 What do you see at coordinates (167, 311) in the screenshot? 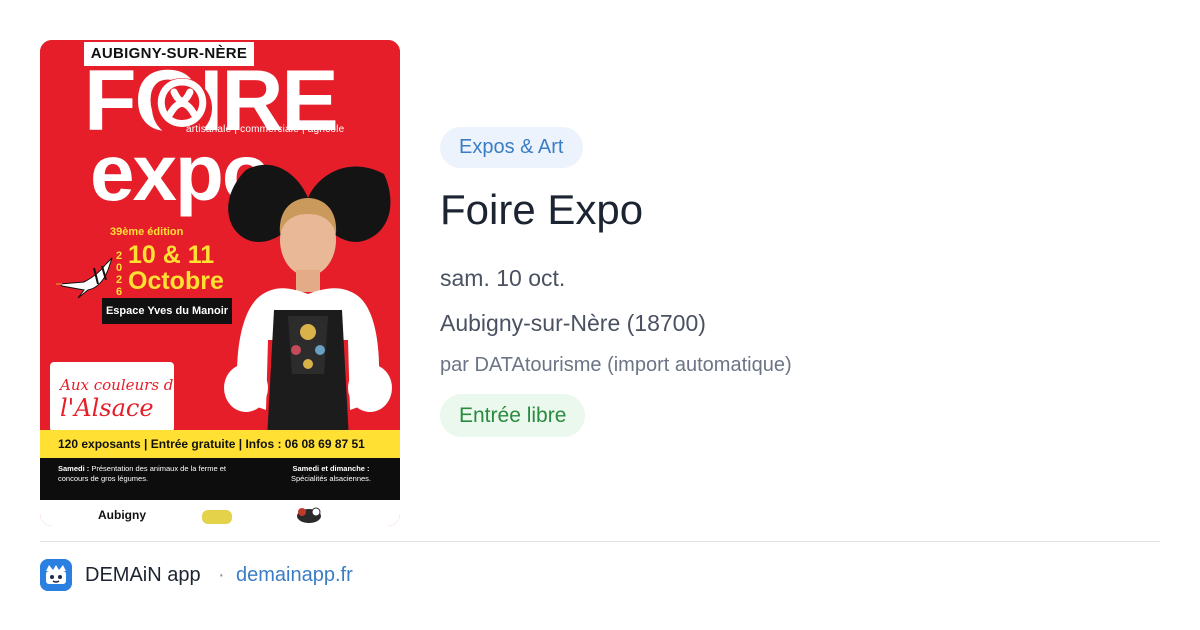
I see `poster-venue: Espace Yves du Manoir` at bounding box center [167, 311].